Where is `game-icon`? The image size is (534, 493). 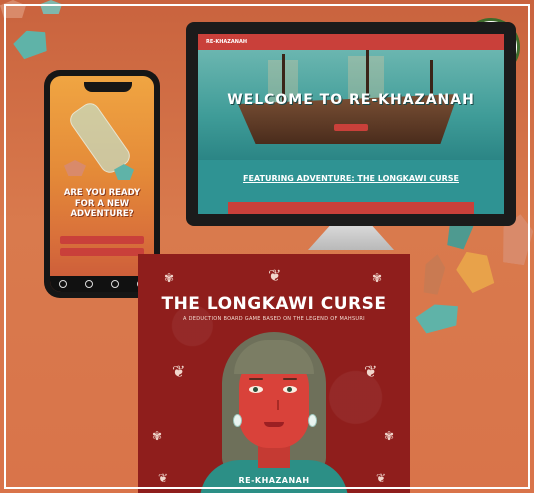 game-icon is located at coordinates (115, 284).